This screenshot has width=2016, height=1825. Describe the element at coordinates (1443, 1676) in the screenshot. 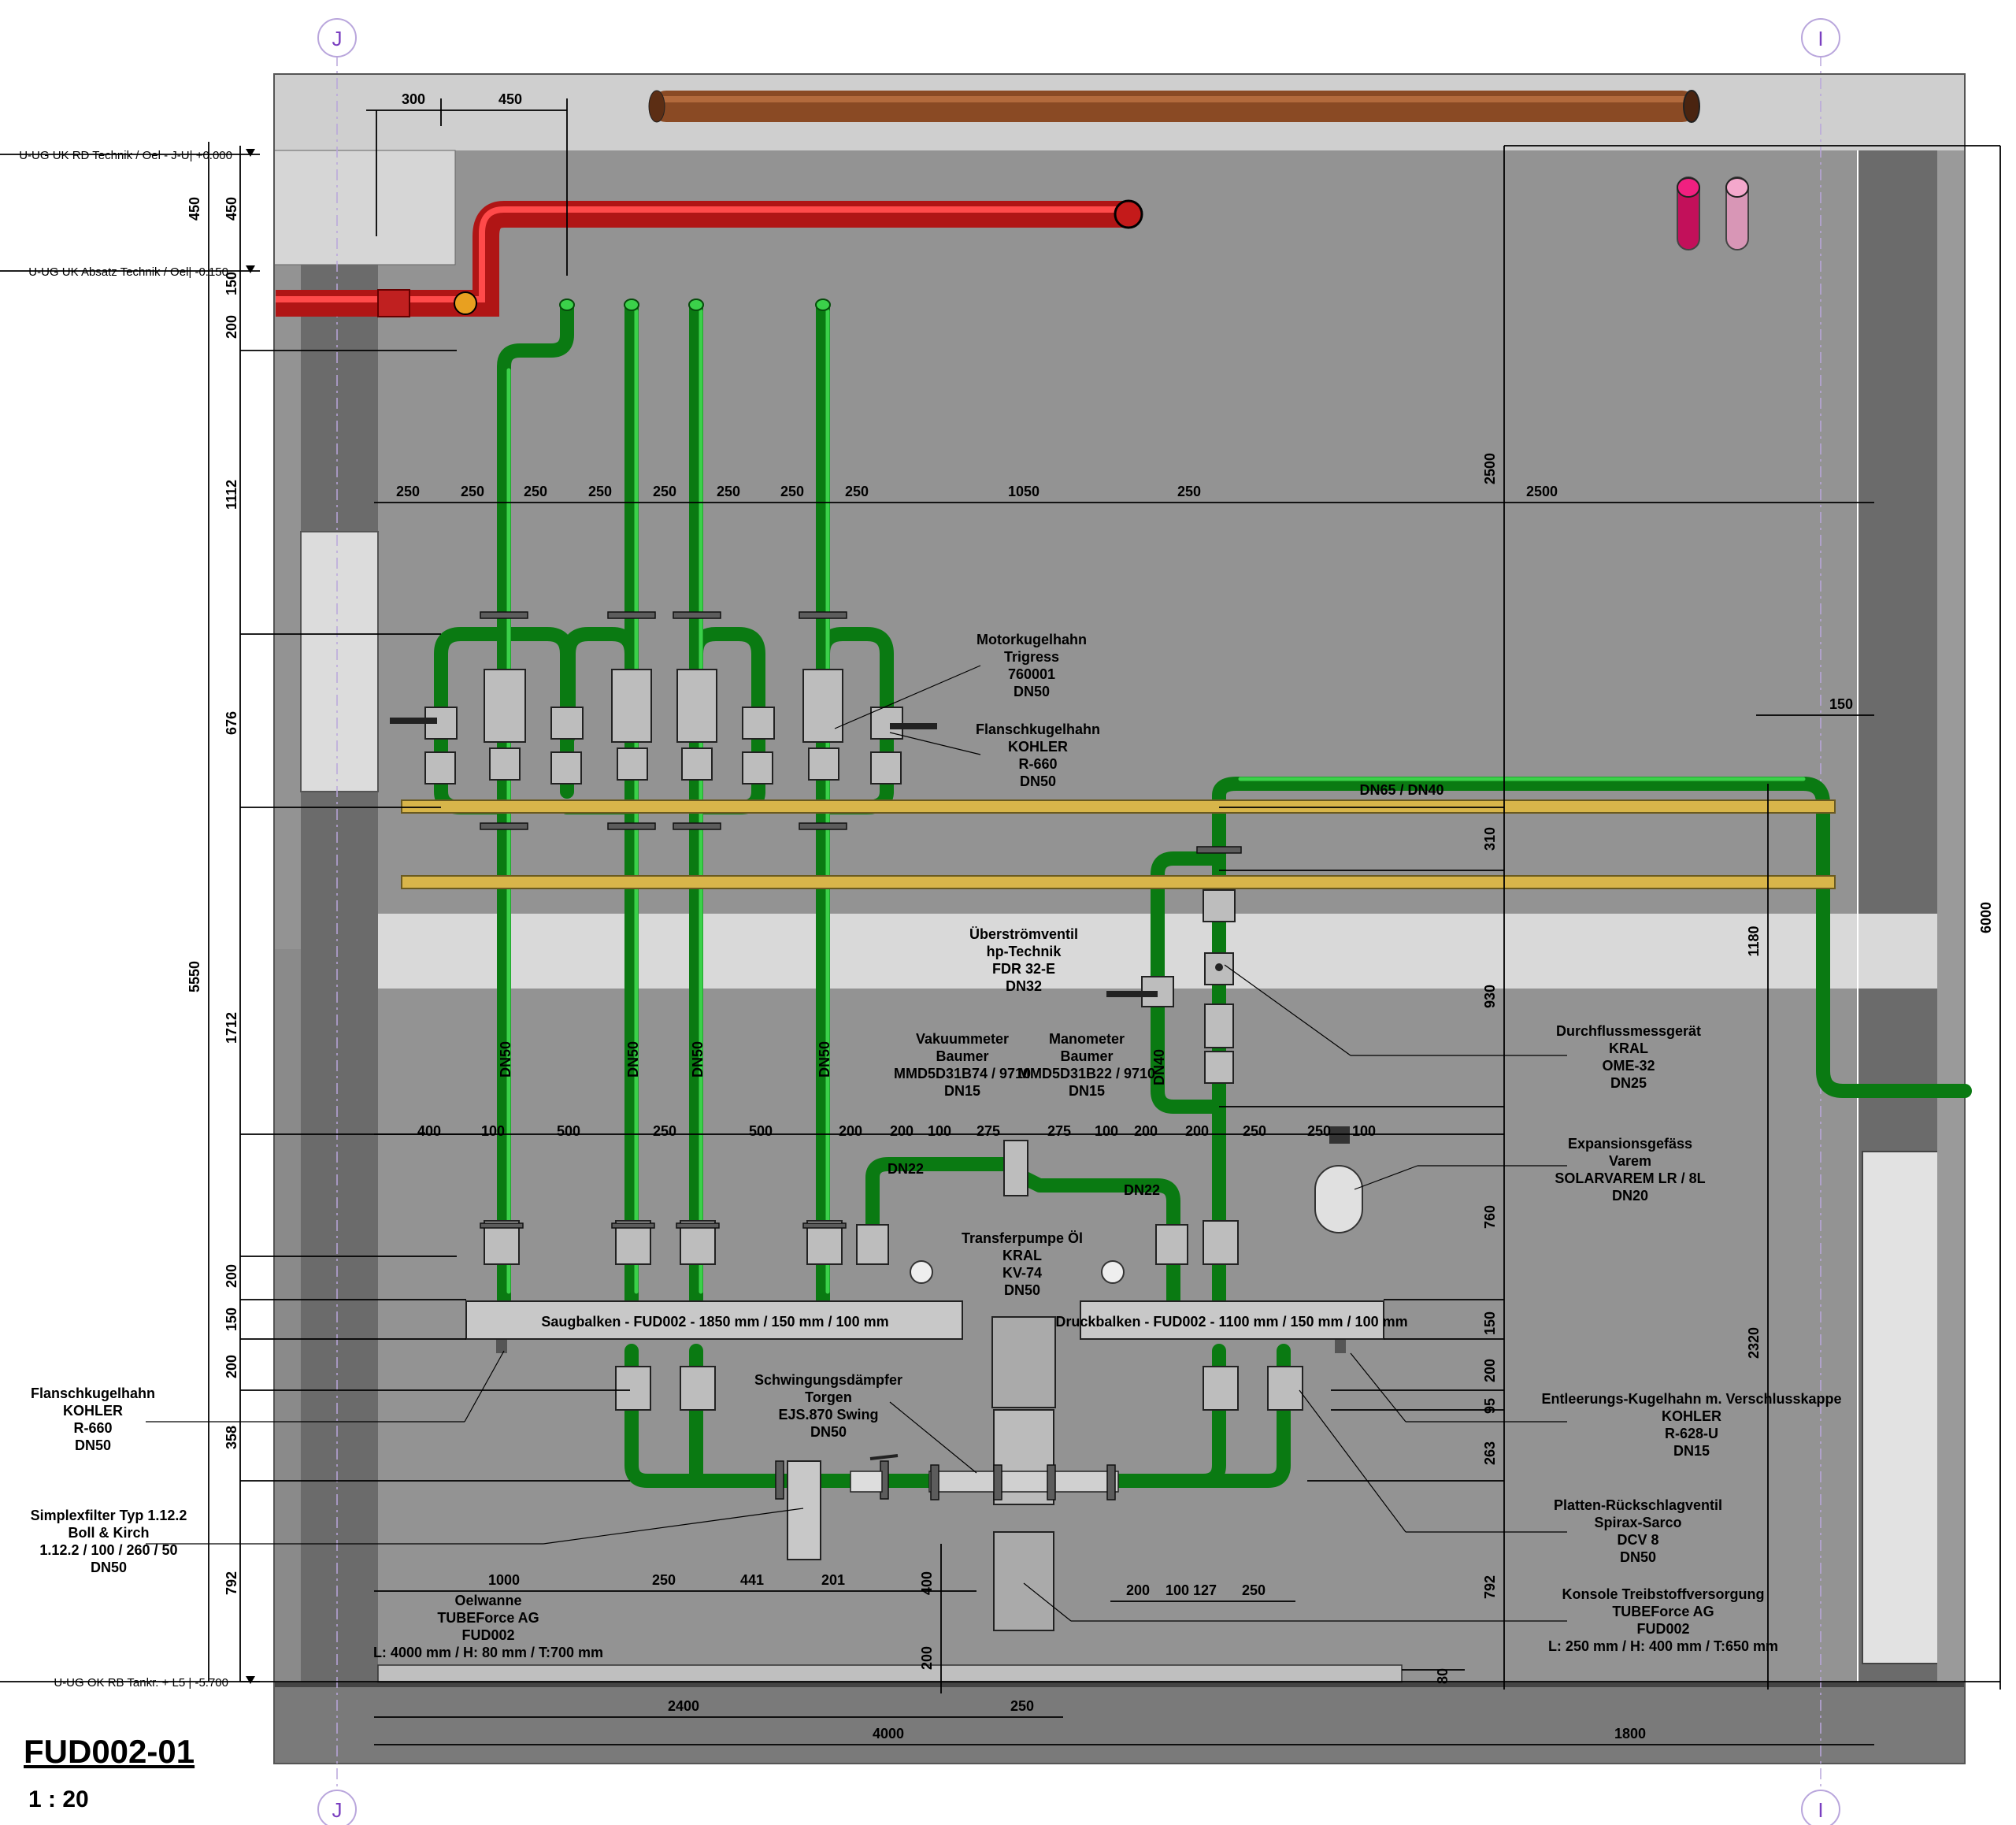

I see `dim-b80: 80` at that location.